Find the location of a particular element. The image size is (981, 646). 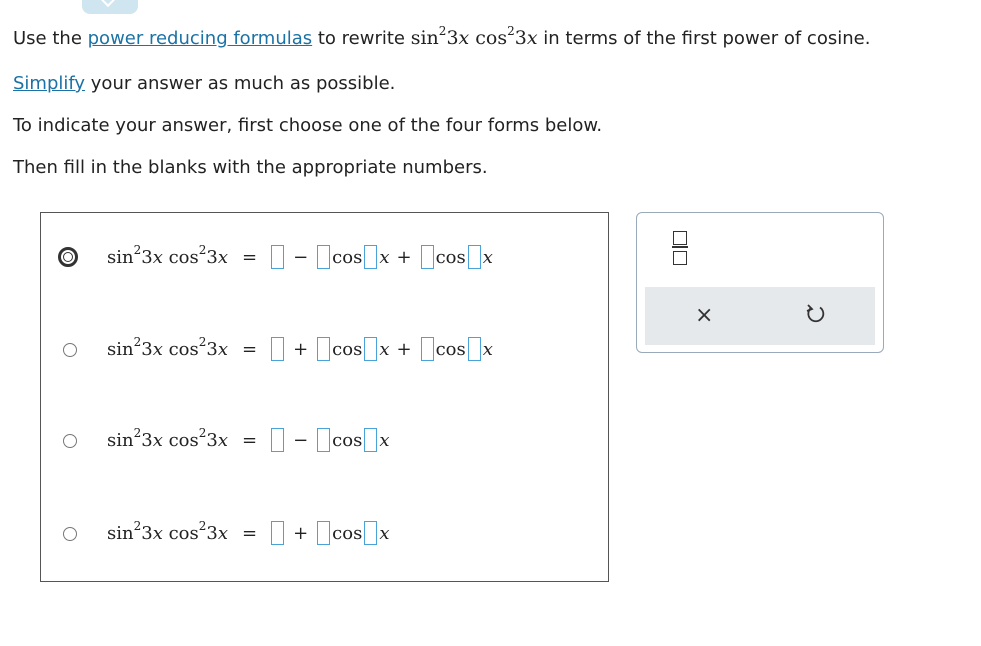

simplify-link: Simplify is located at coordinates (49, 83).